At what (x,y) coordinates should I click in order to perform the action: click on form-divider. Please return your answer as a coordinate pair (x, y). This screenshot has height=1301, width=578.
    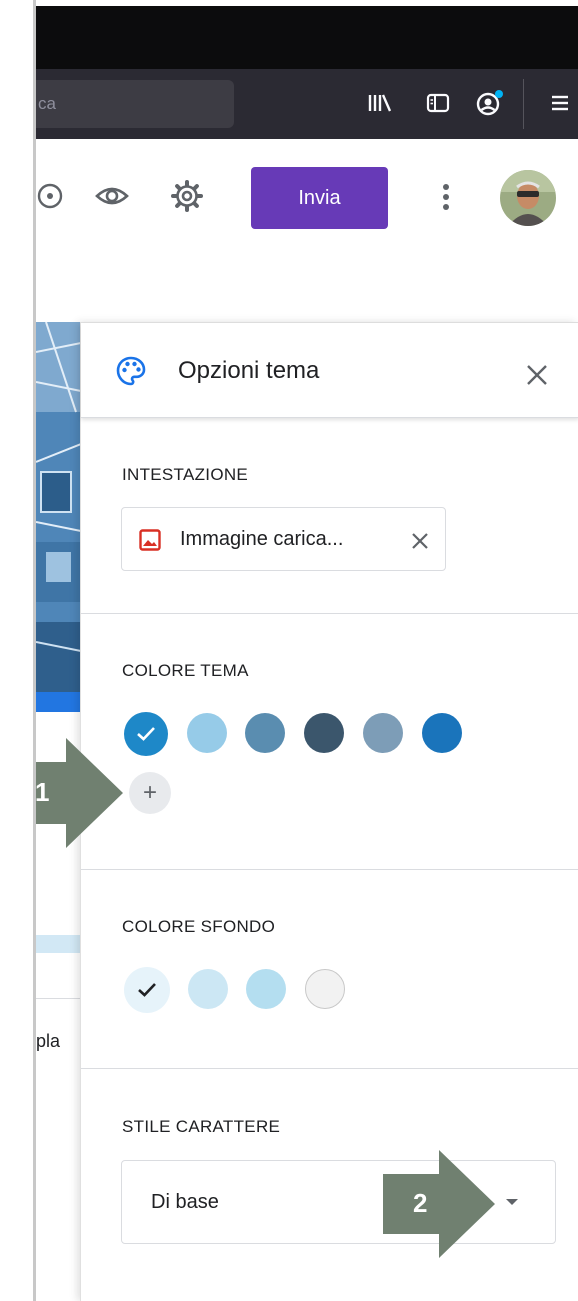
    Looking at the image, I should click on (61, 998).